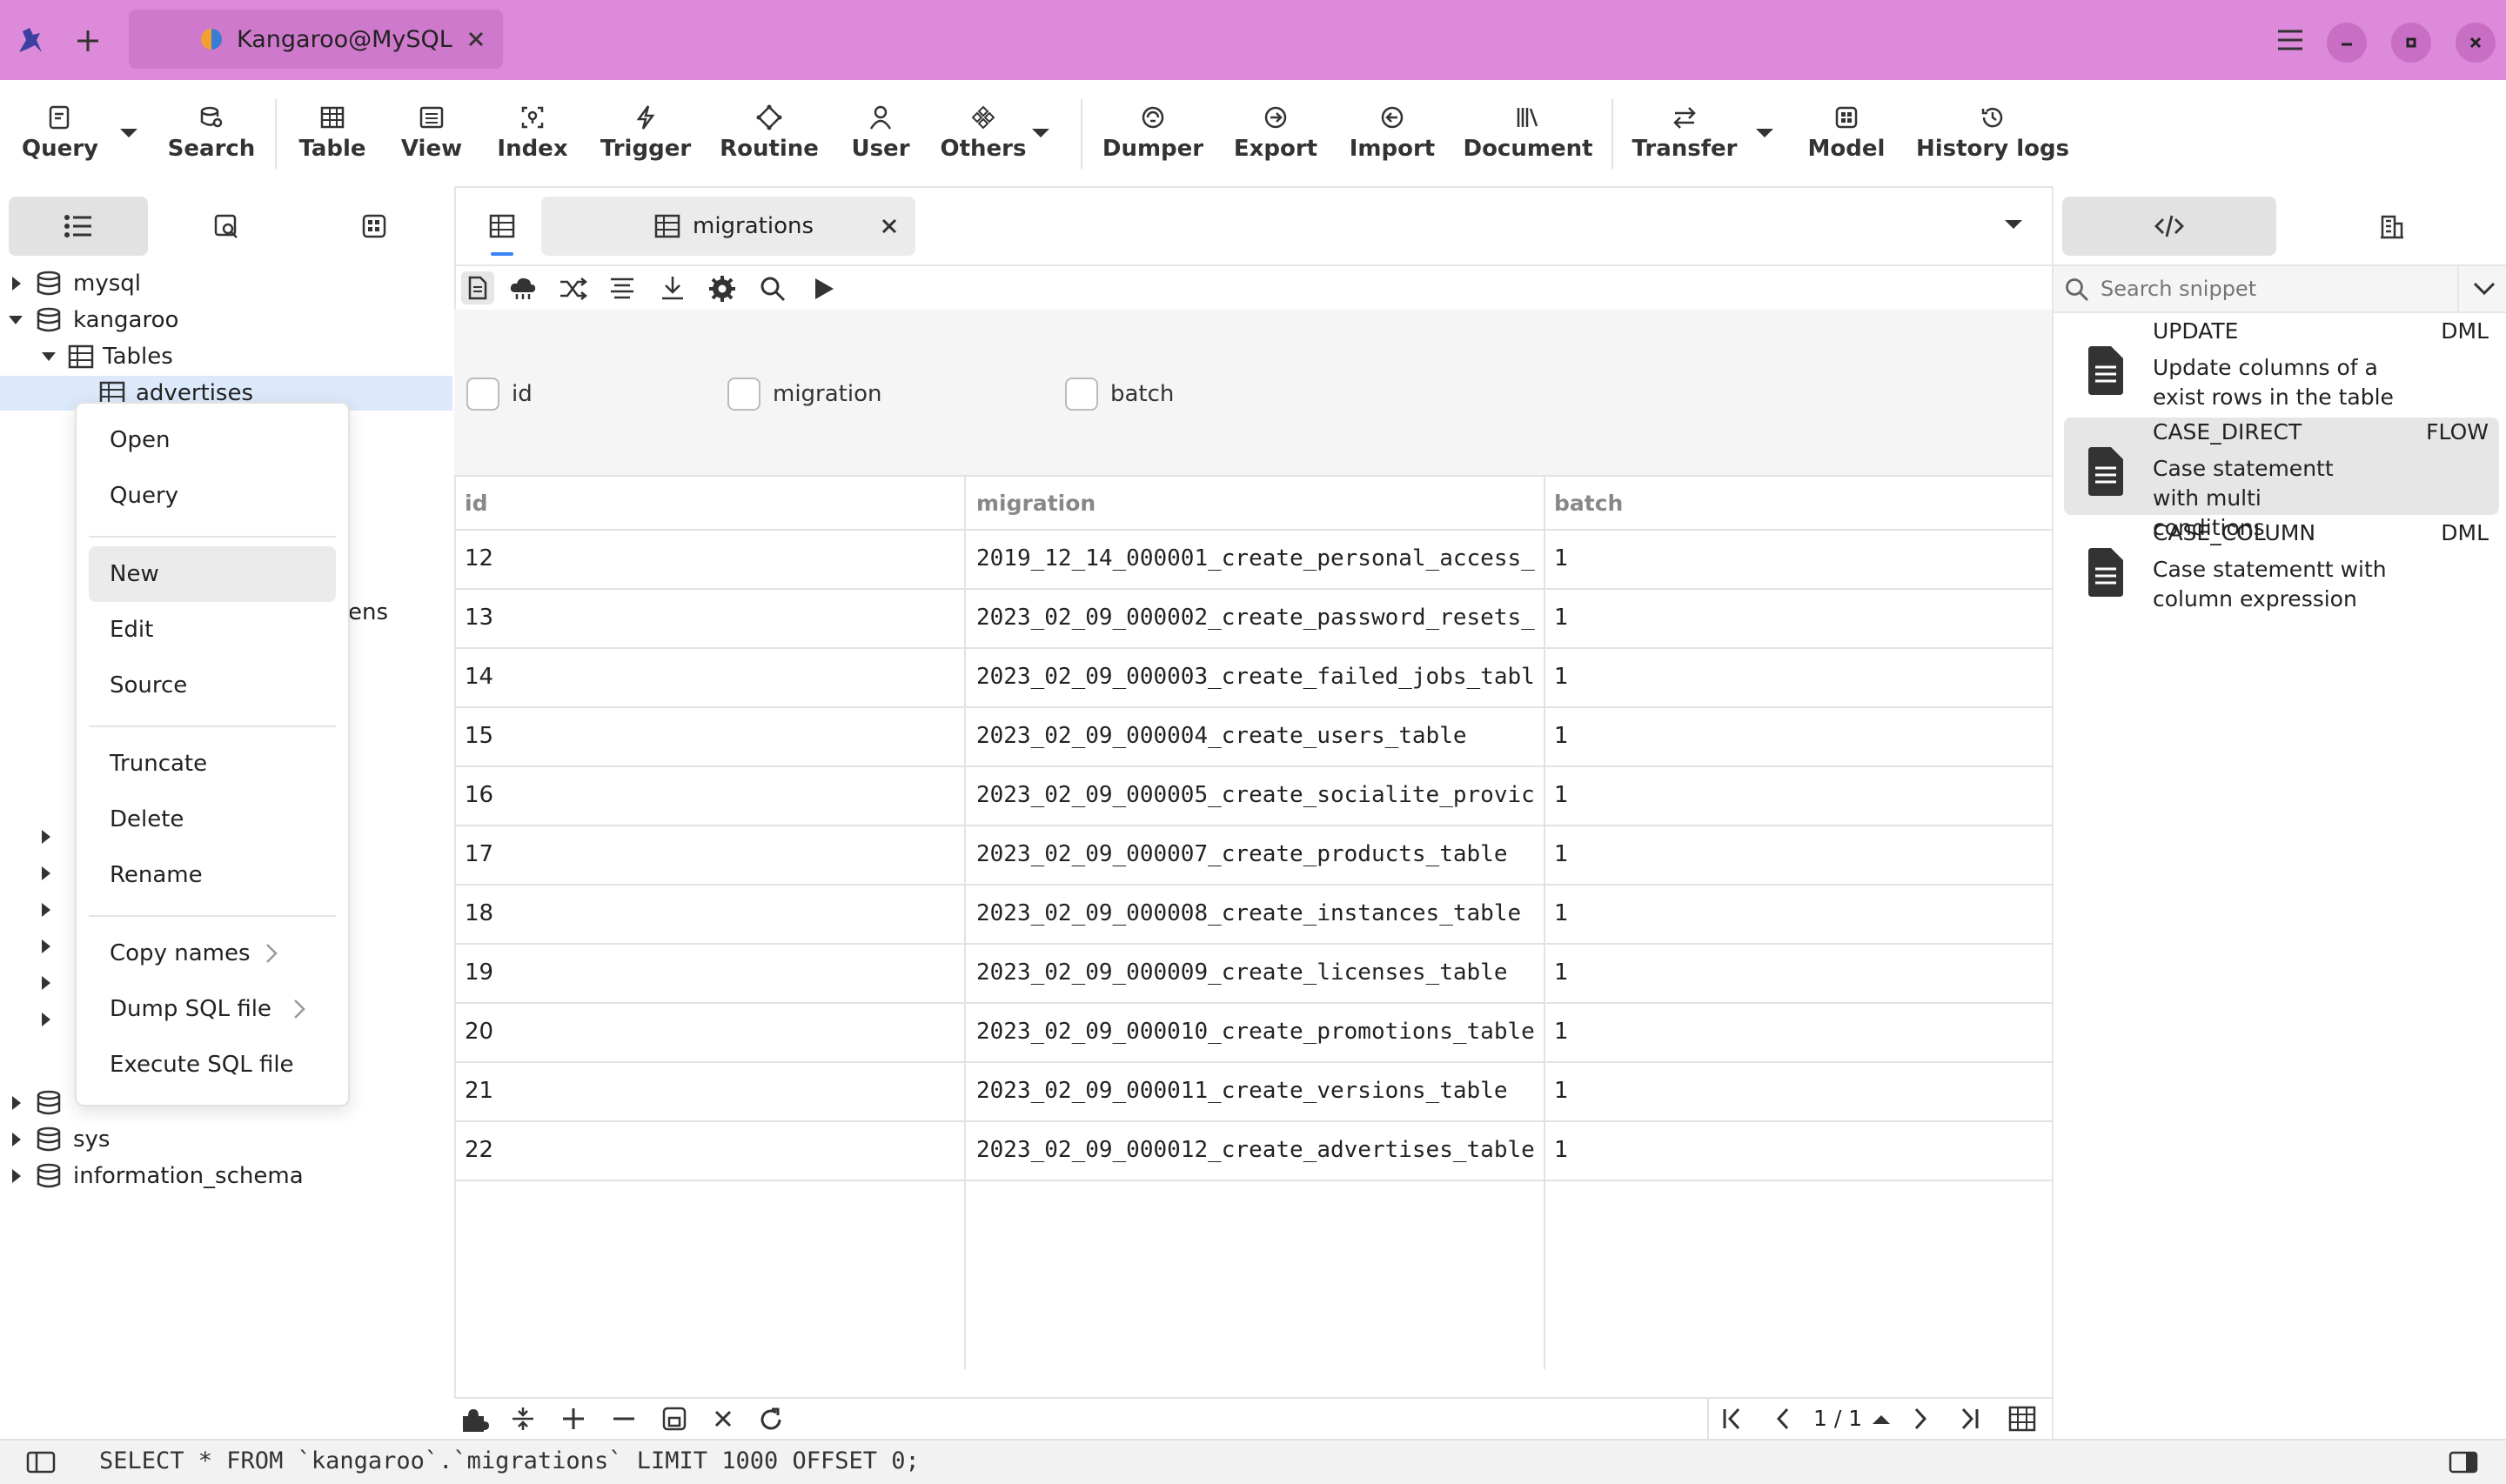 Image resolution: width=2506 pixels, height=1484 pixels. What do you see at coordinates (708, 973) in the screenshot?
I see `cell-id: 19` at bounding box center [708, 973].